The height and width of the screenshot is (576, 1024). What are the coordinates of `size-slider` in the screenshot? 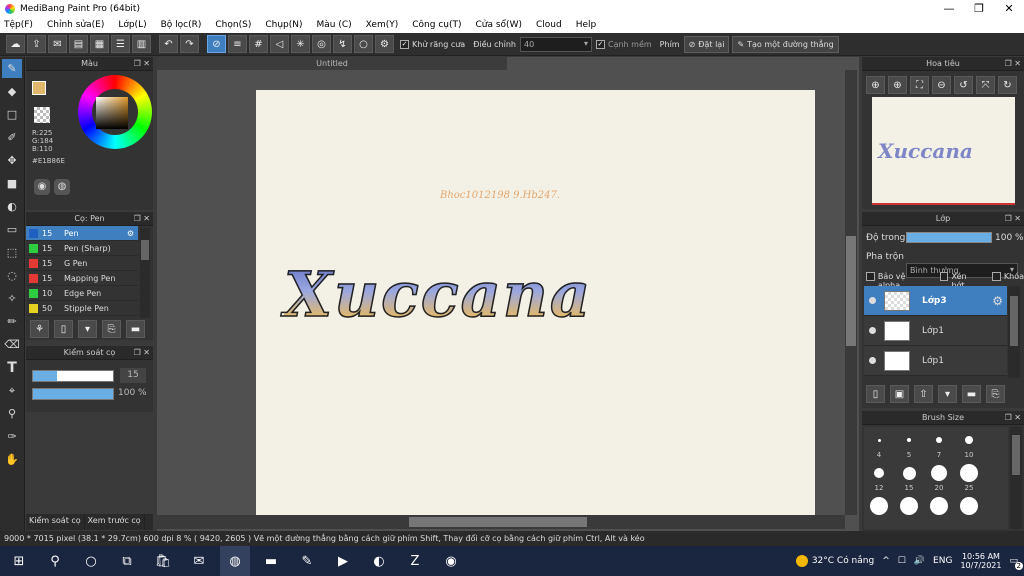 It's located at (73, 376).